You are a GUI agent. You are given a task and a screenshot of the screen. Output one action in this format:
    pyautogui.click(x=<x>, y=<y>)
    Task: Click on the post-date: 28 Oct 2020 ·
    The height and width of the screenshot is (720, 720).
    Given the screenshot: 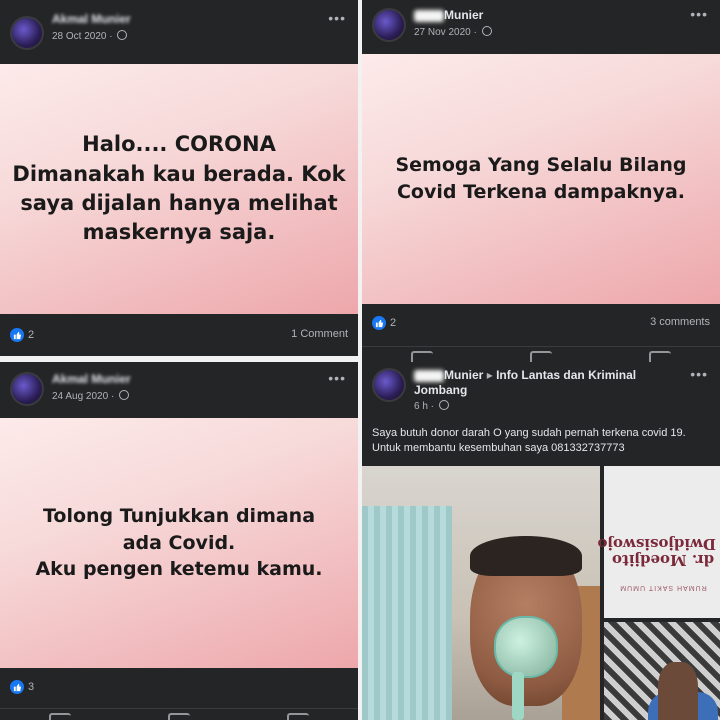 What is the action you would take?
    pyautogui.click(x=82, y=36)
    